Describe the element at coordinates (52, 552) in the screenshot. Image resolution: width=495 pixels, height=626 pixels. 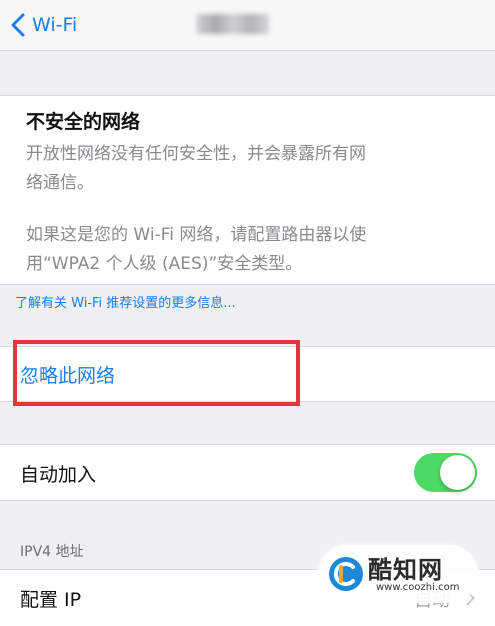
I see `ipv4-section-header: IPV4 地址` at that location.